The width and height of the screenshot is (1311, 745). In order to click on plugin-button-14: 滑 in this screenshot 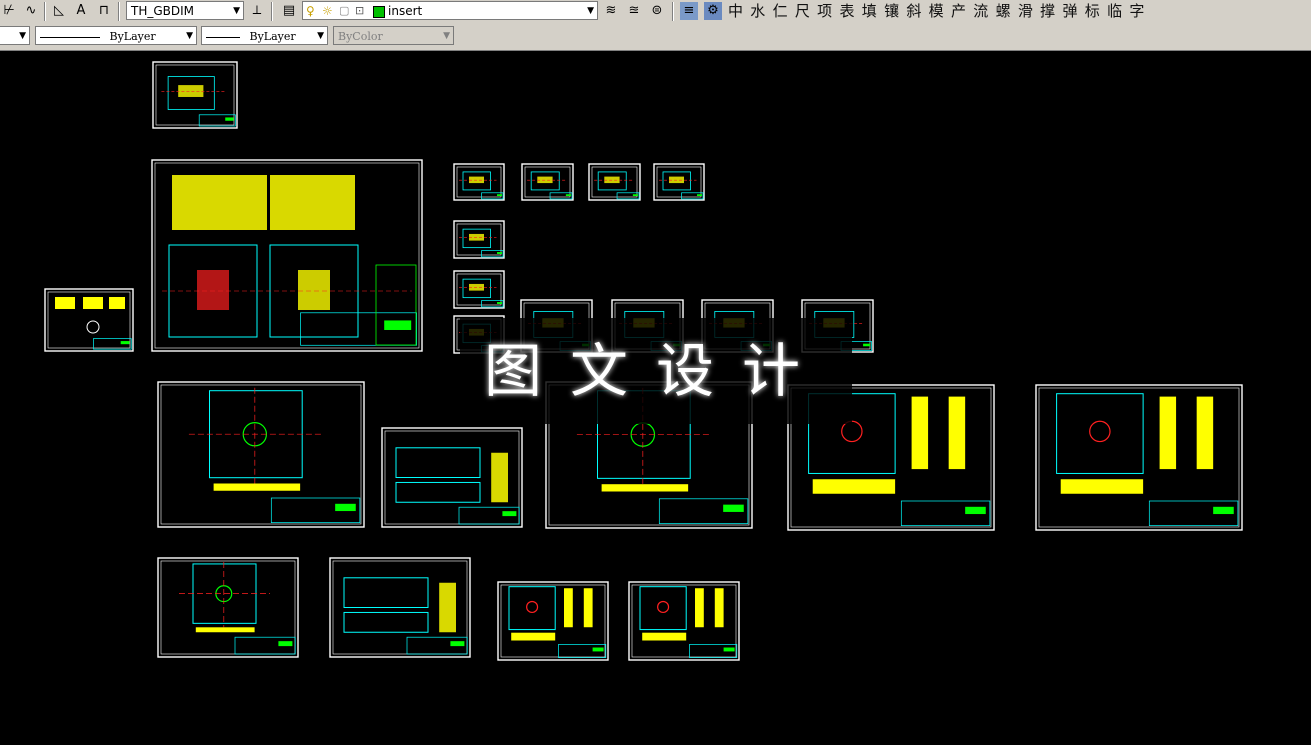, I will do `click(1025, 11)`.